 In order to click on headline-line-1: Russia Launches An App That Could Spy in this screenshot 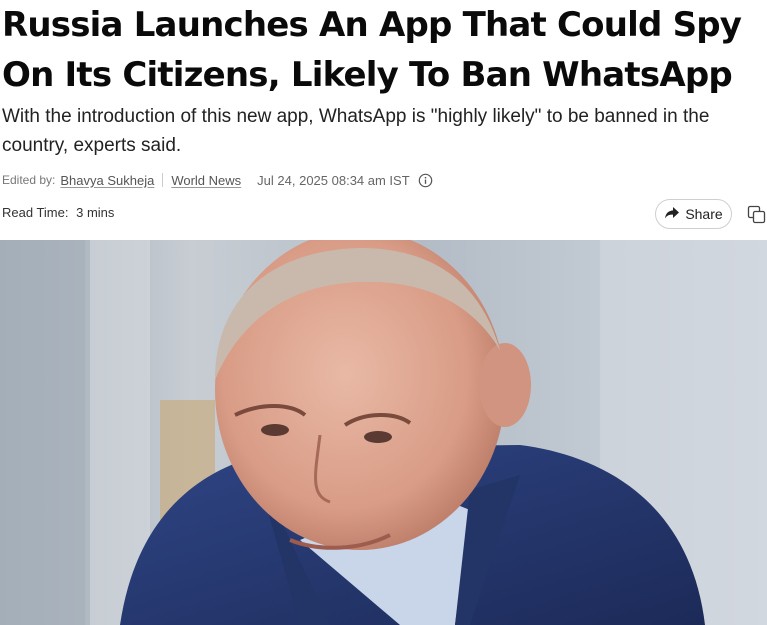, I will do `click(372, 25)`.